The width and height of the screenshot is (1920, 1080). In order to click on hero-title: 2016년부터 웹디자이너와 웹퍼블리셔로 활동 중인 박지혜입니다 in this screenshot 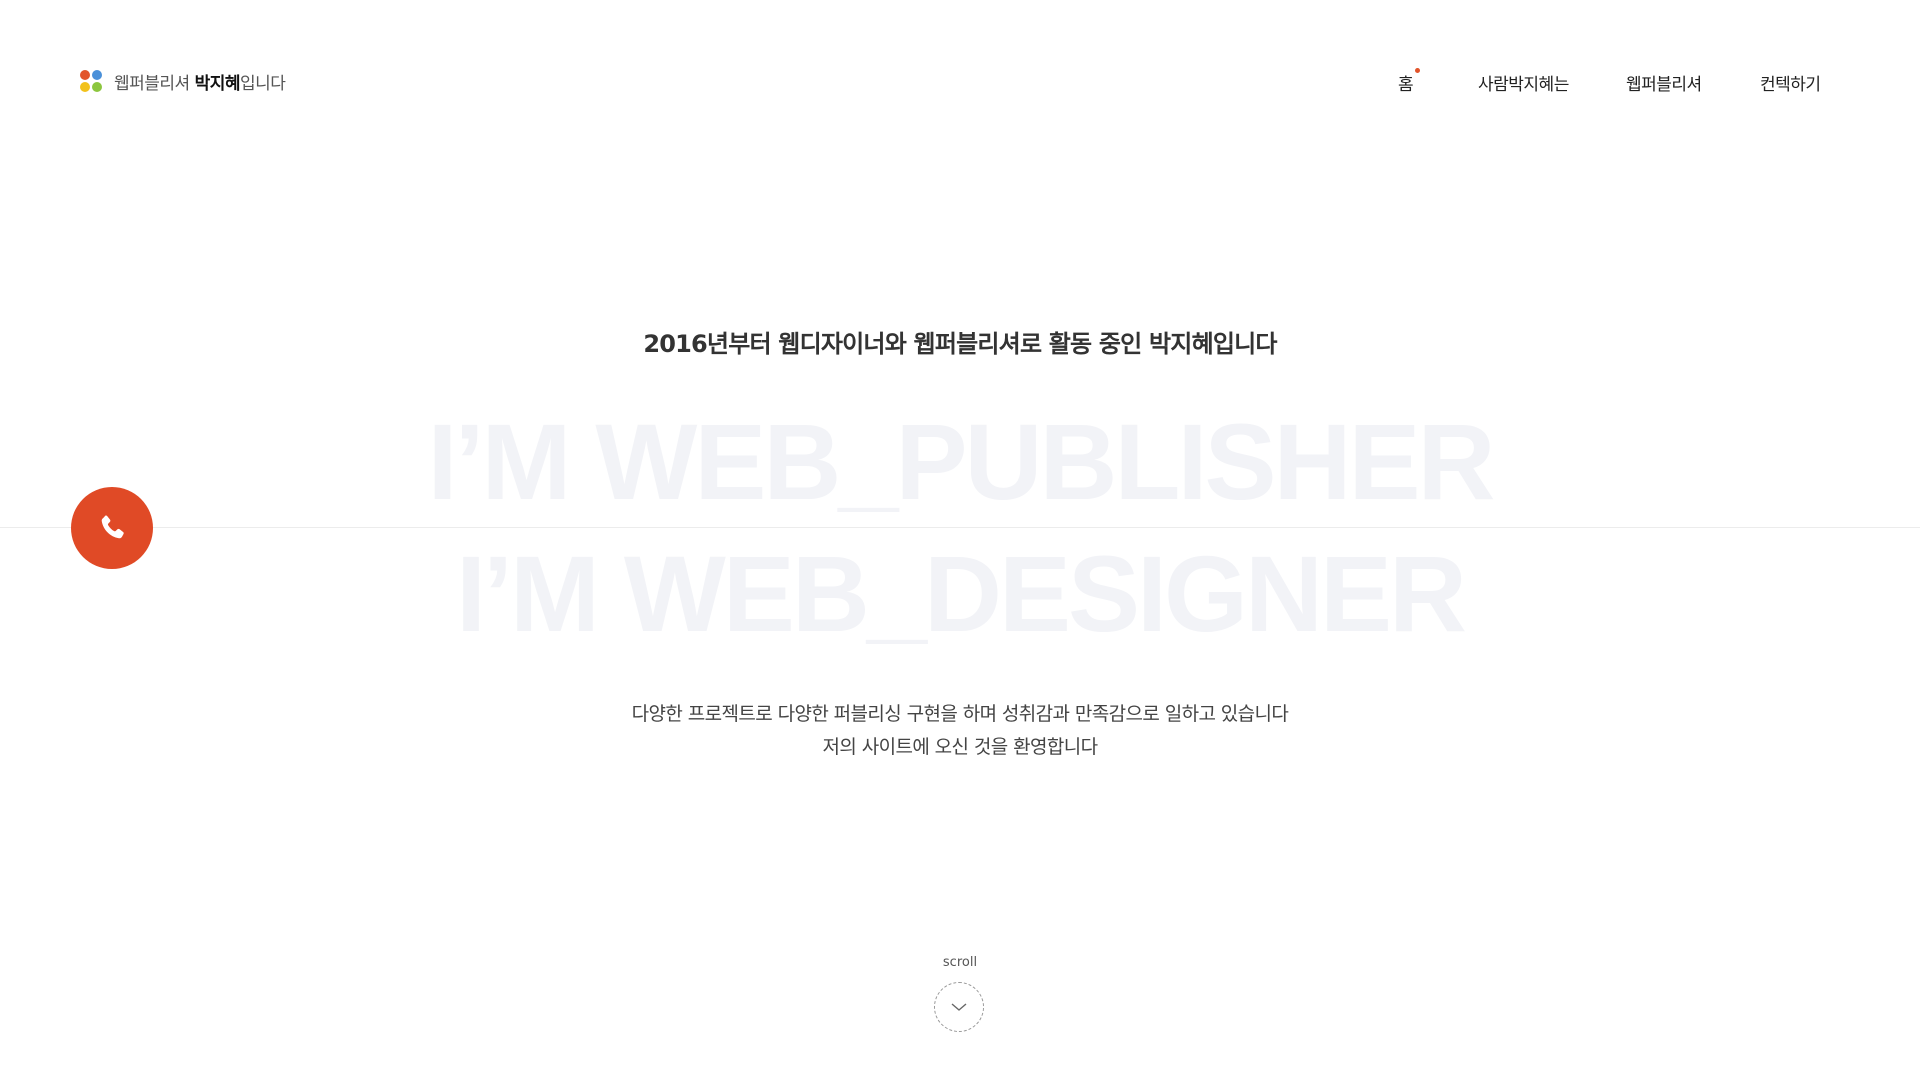, I will do `click(960, 344)`.